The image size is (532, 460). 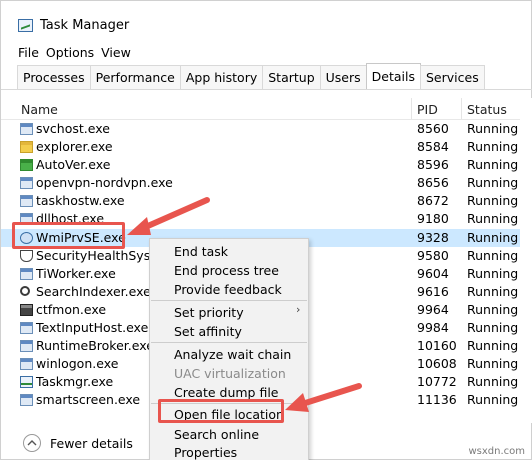 What do you see at coordinates (433, 291) in the screenshot?
I see `process-pid: 9616` at bounding box center [433, 291].